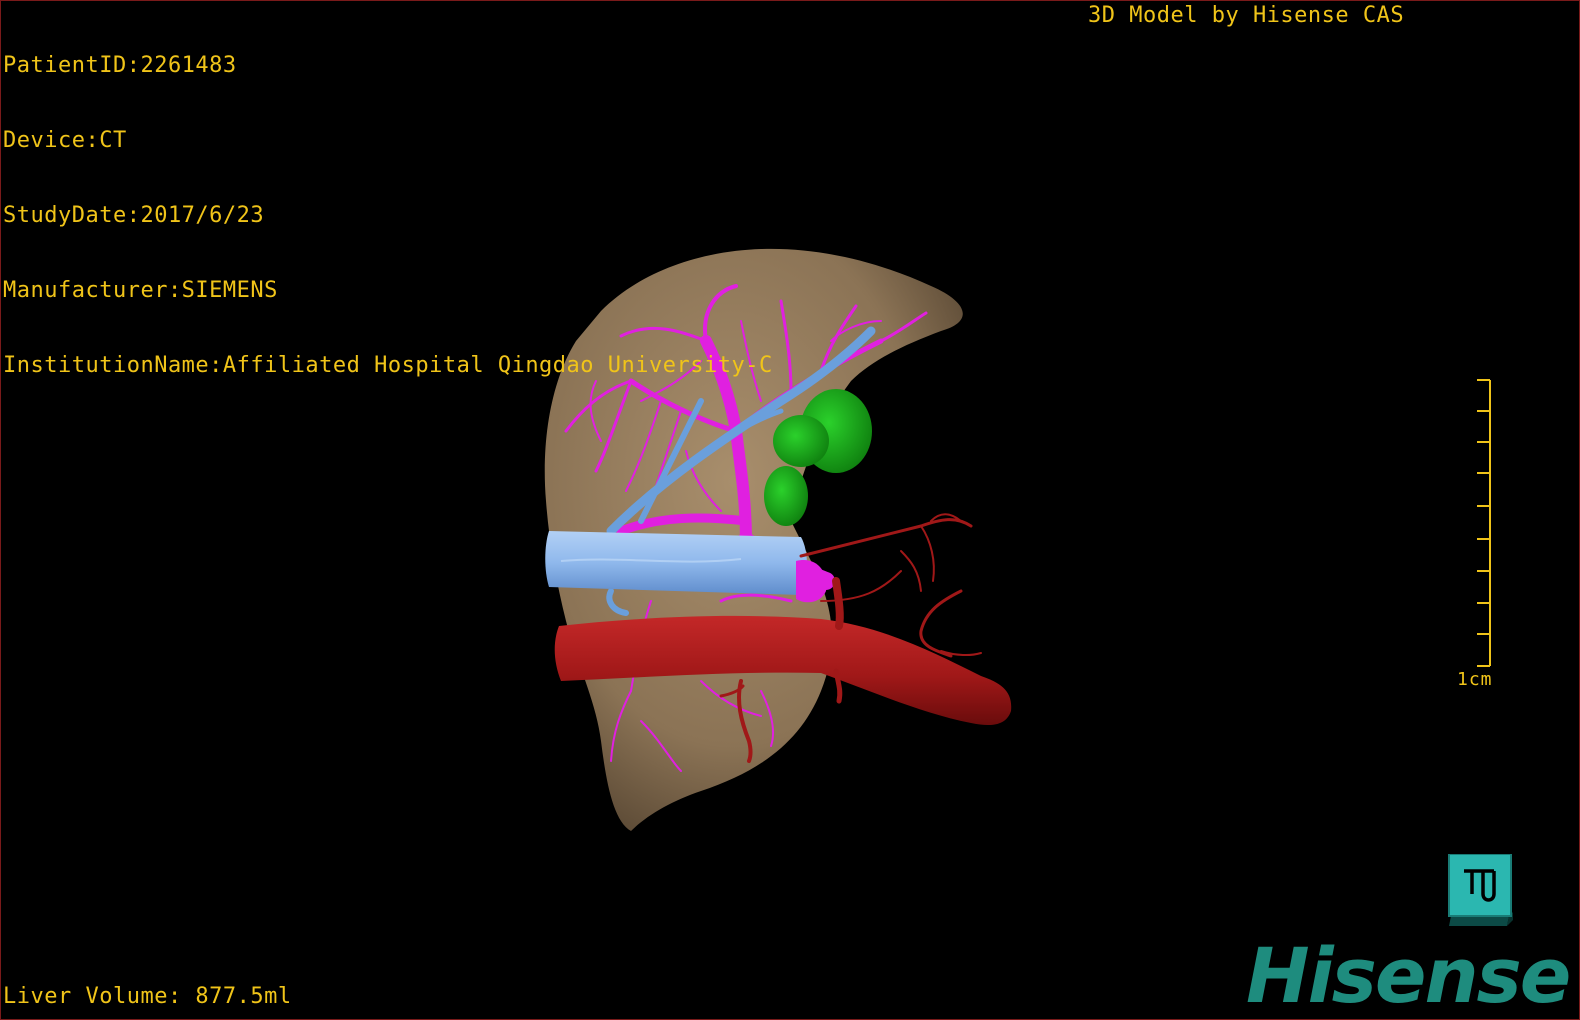  I want to click on manufacturer: Manufacturer:SIEMENS, so click(140, 290).